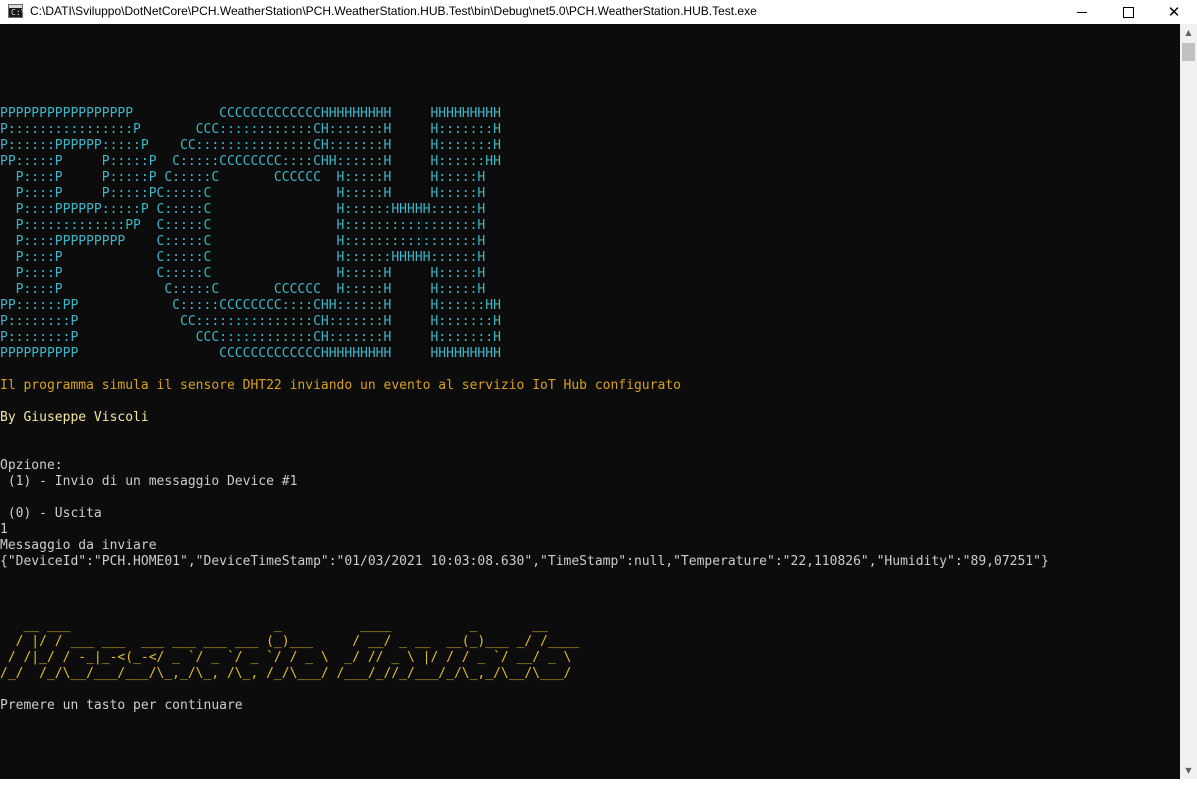 The width and height of the screenshot is (1197, 807). I want to click on minimize-icon, so click(1082, 12).